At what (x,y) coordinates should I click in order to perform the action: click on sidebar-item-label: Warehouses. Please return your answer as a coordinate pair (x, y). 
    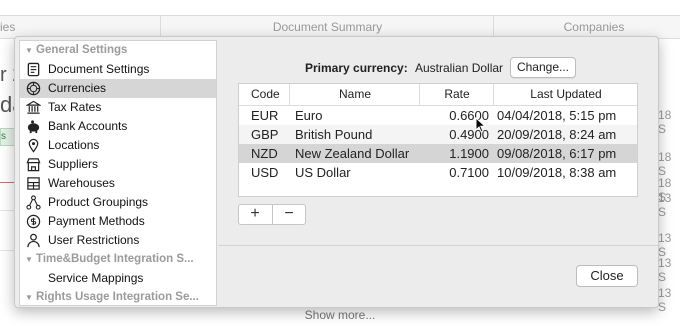
    Looking at the image, I should click on (81, 183).